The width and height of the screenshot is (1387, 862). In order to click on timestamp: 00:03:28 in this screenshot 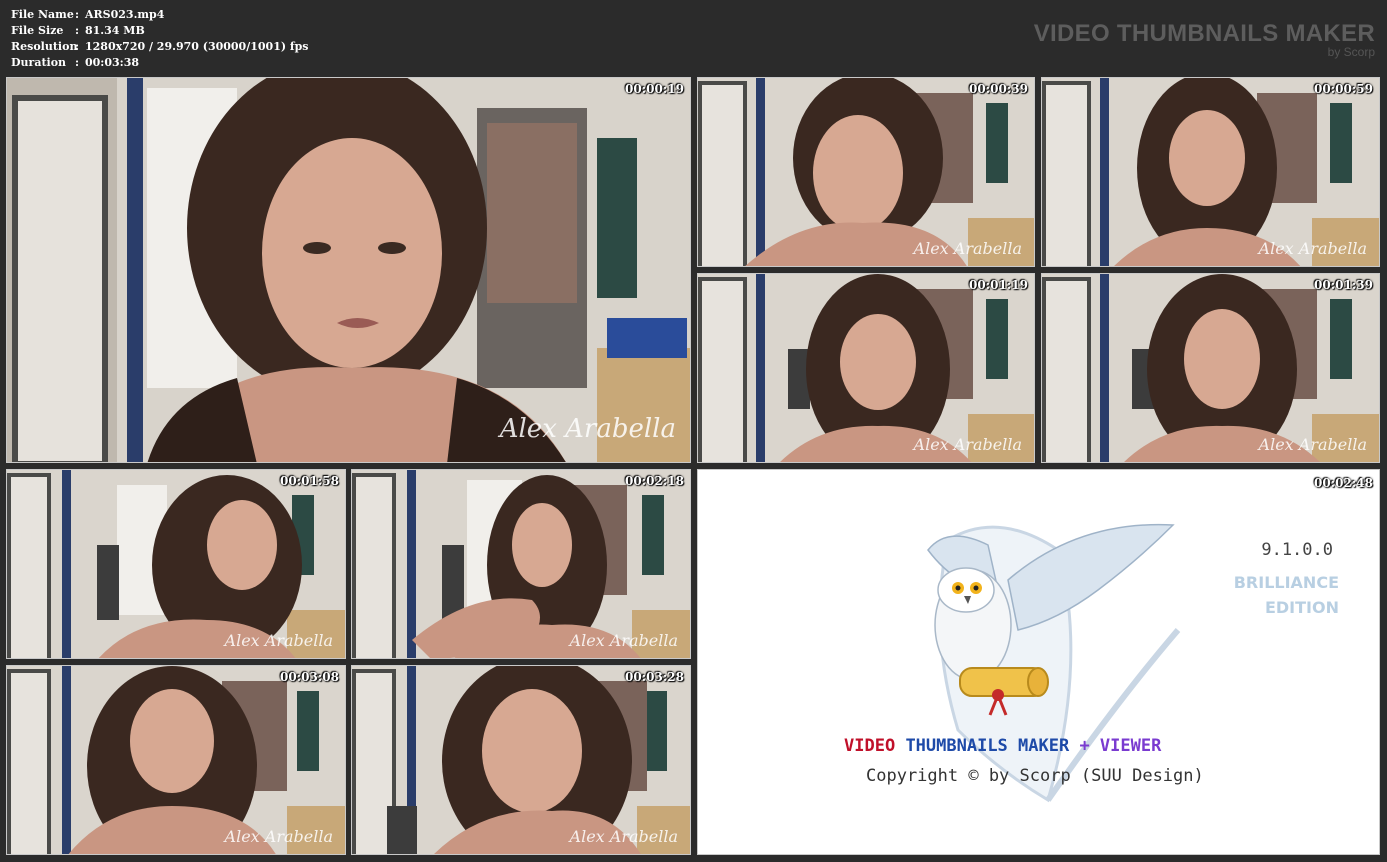, I will do `click(654, 677)`.